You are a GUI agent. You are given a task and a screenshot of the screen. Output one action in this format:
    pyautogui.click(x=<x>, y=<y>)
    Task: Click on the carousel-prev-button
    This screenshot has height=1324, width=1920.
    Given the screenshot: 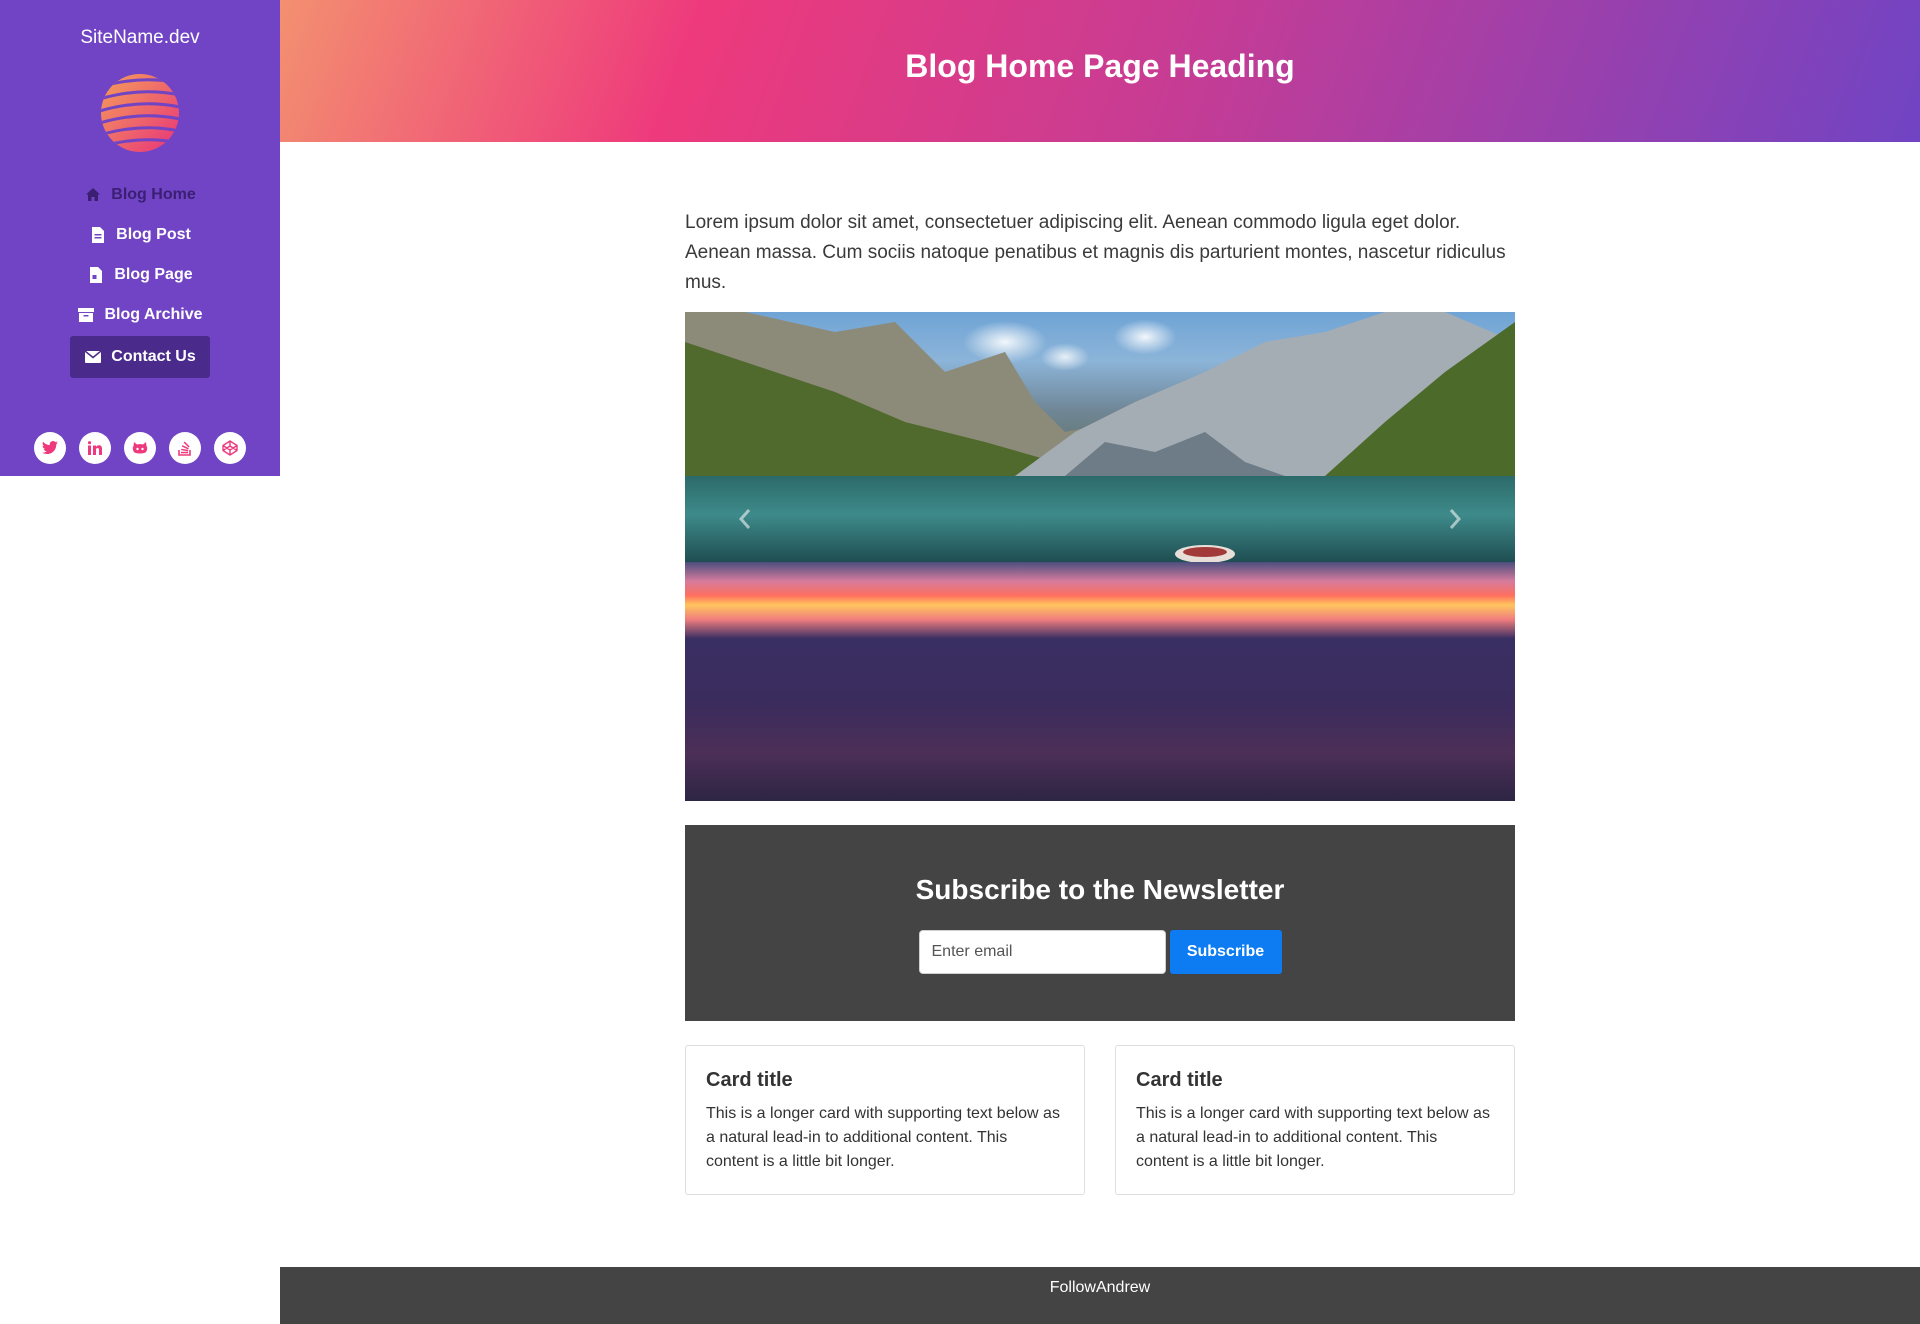 What is the action you would take?
    pyautogui.click(x=745, y=519)
    